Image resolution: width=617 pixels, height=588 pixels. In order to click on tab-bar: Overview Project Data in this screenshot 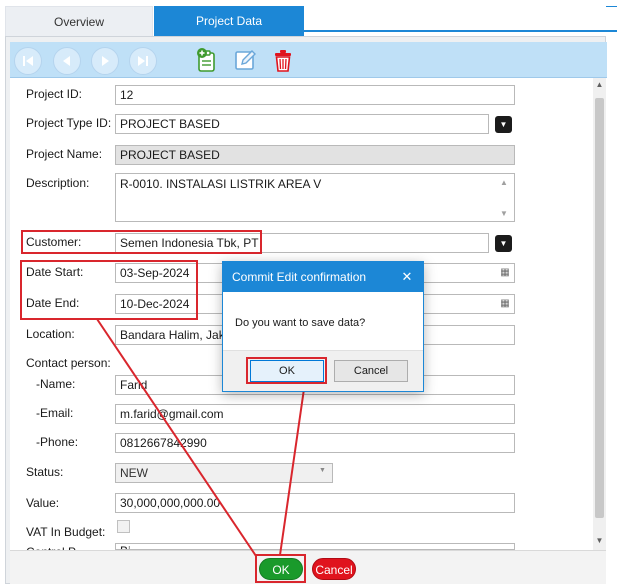, I will do `click(308, 18)`.